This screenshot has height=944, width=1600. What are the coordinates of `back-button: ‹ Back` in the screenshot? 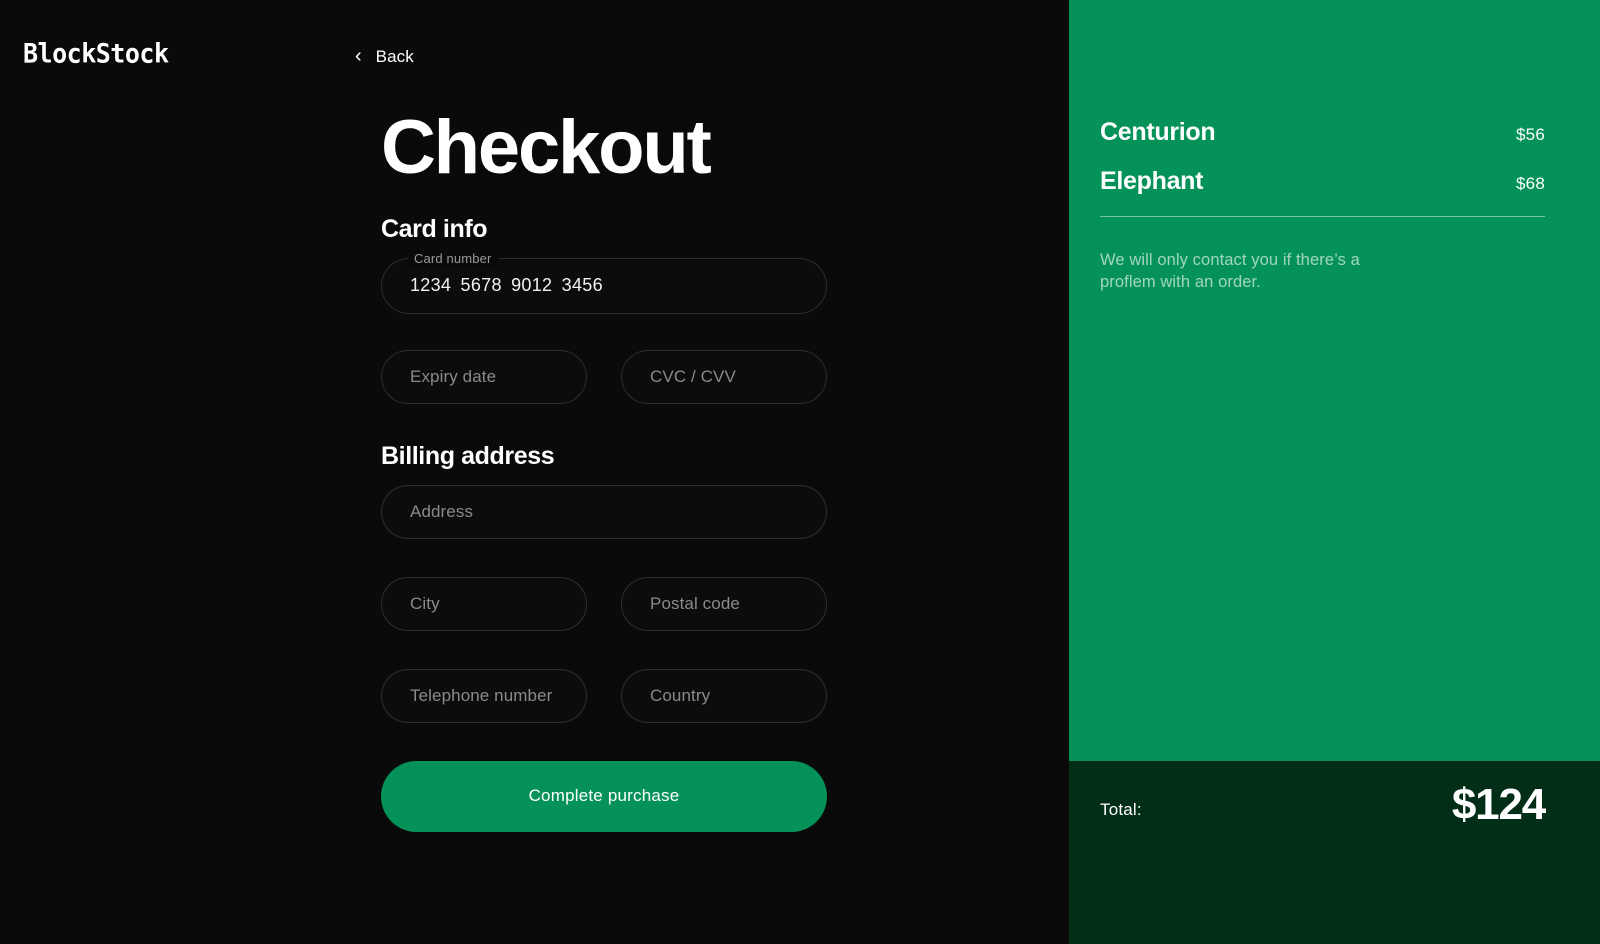 It's located at (384, 57).